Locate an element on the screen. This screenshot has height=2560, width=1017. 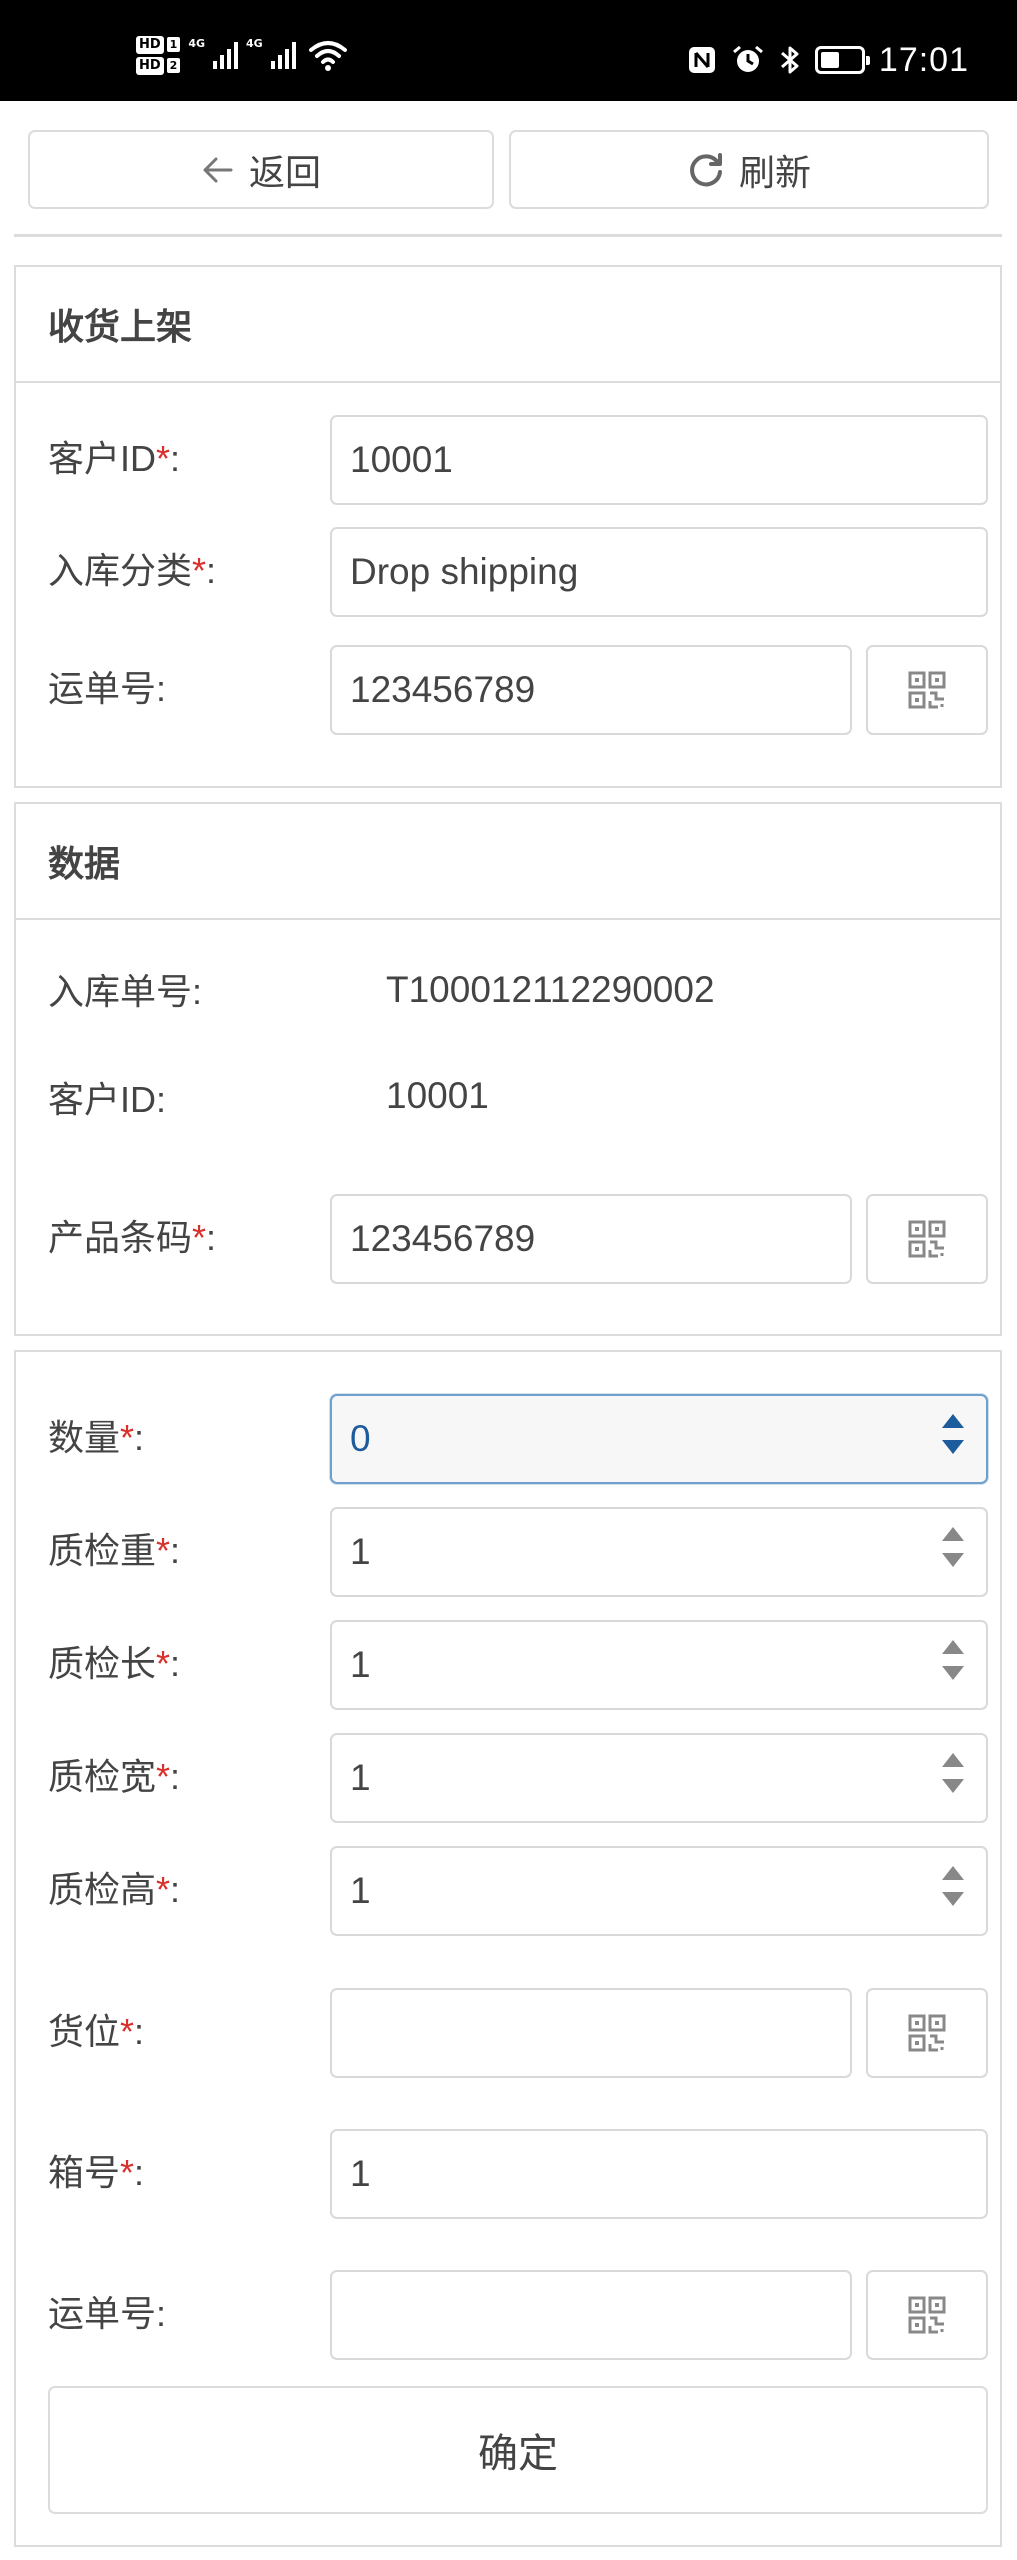
network-type-1: 4G is located at coordinates (197, 43).